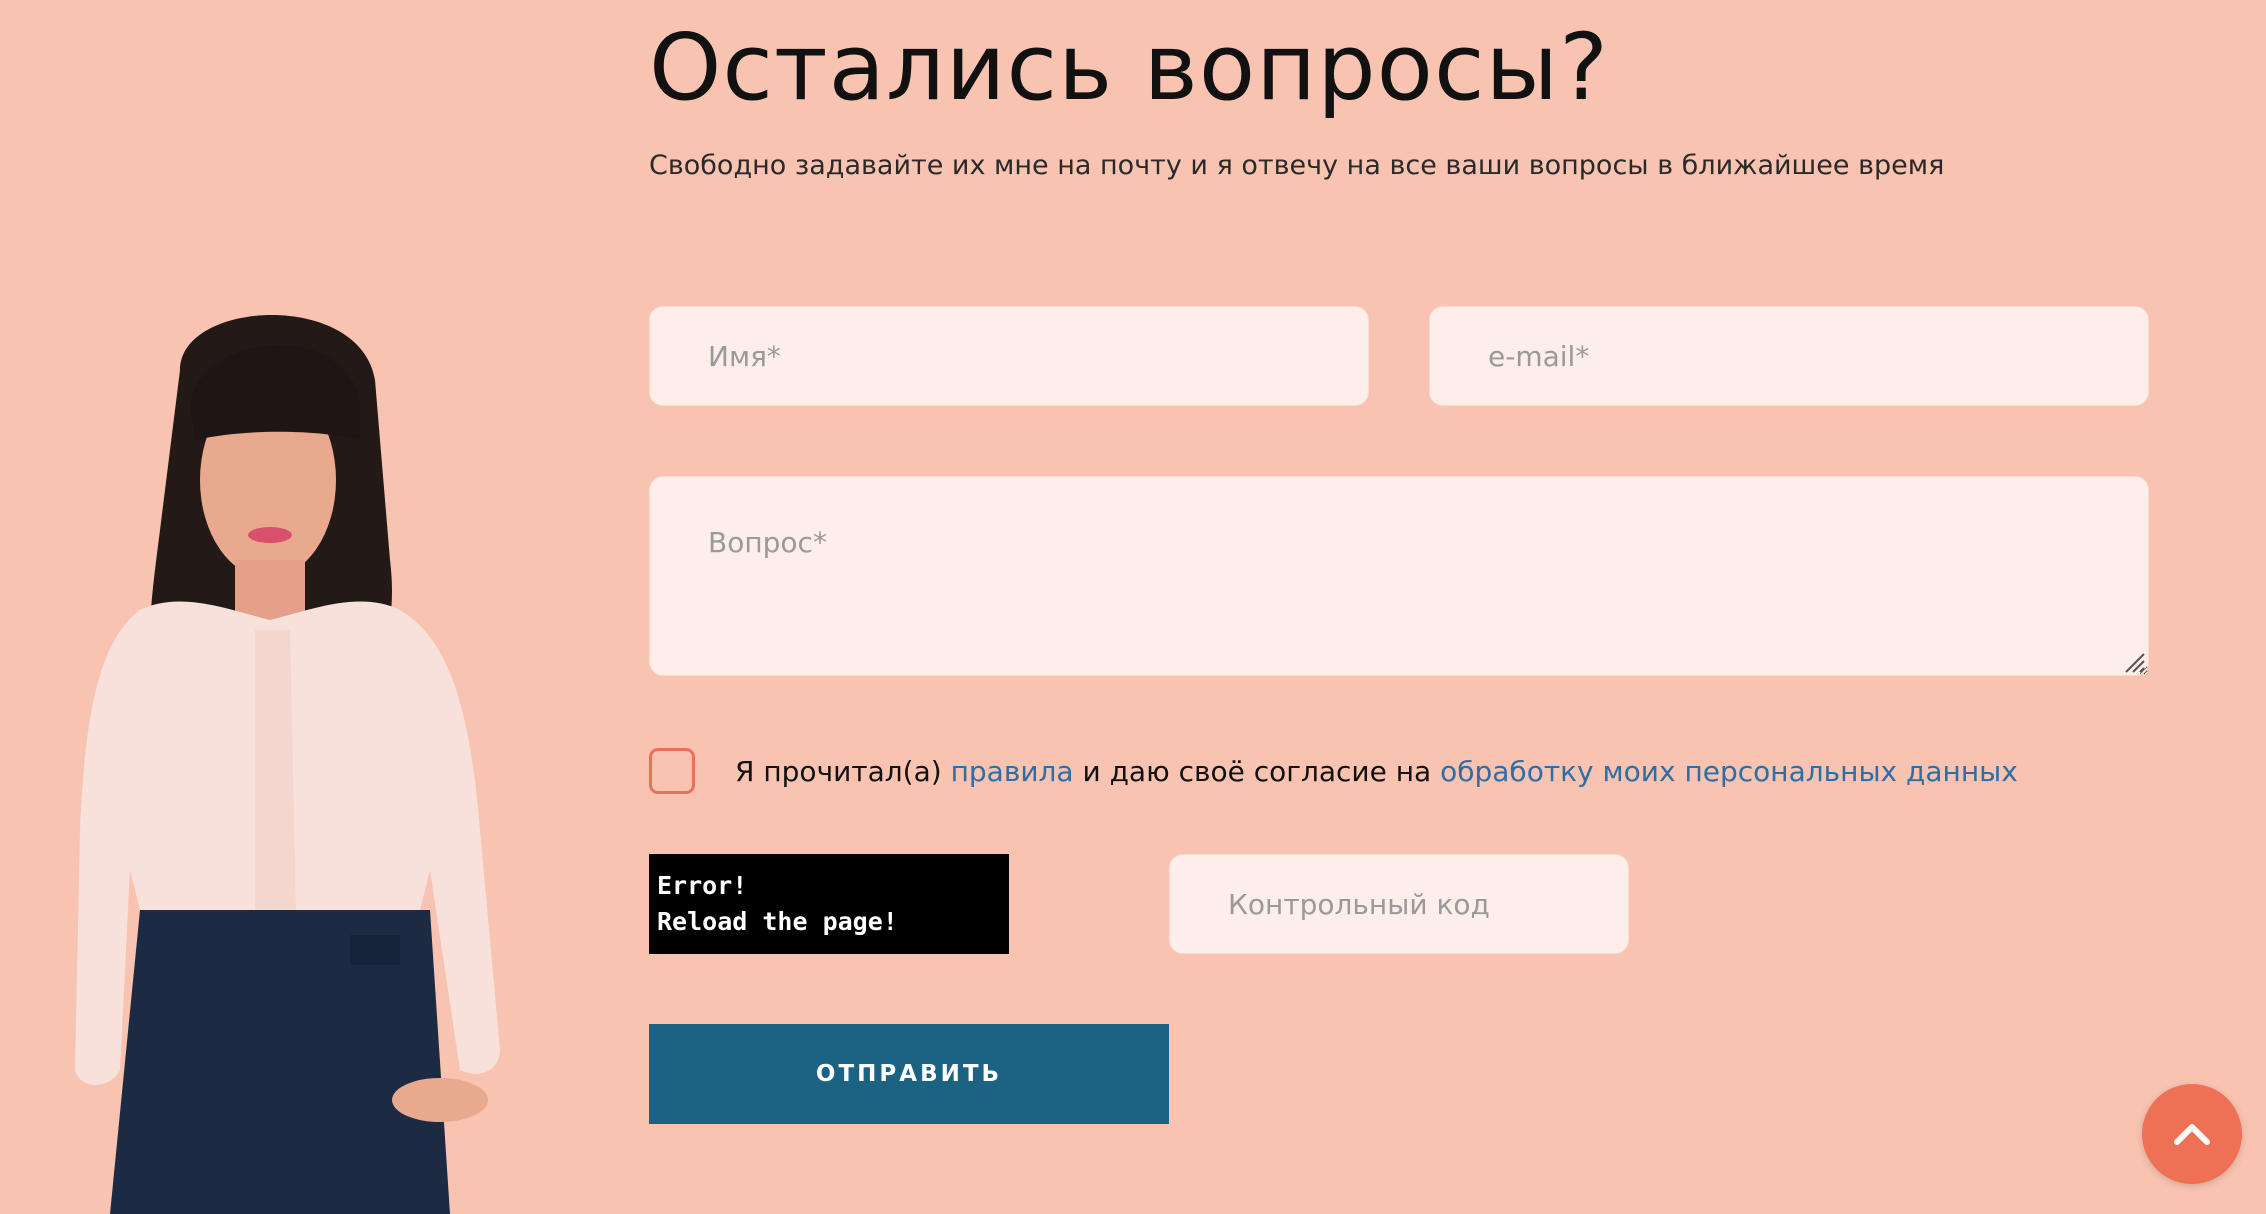 Image resolution: width=2266 pixels, height=1214 pixels. I want to click on email-input, so click(1789, 356).